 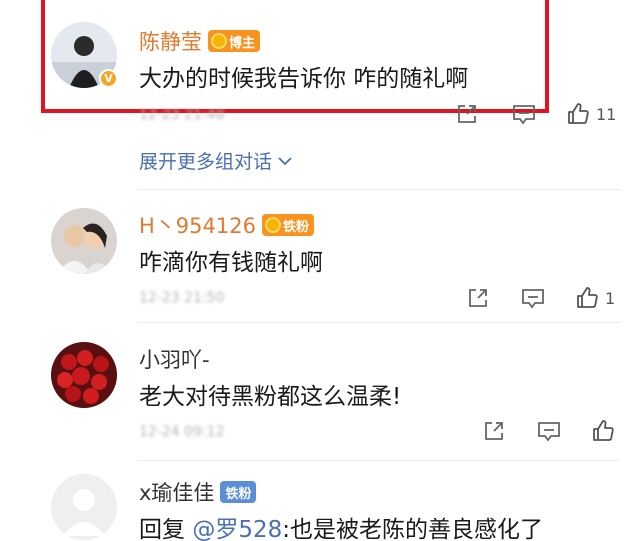 I want to click on comment-4: x瑜佳佳 铁粉 回复 @罗528:也是被老陈的善良感化了, so click(x=320, y=501).